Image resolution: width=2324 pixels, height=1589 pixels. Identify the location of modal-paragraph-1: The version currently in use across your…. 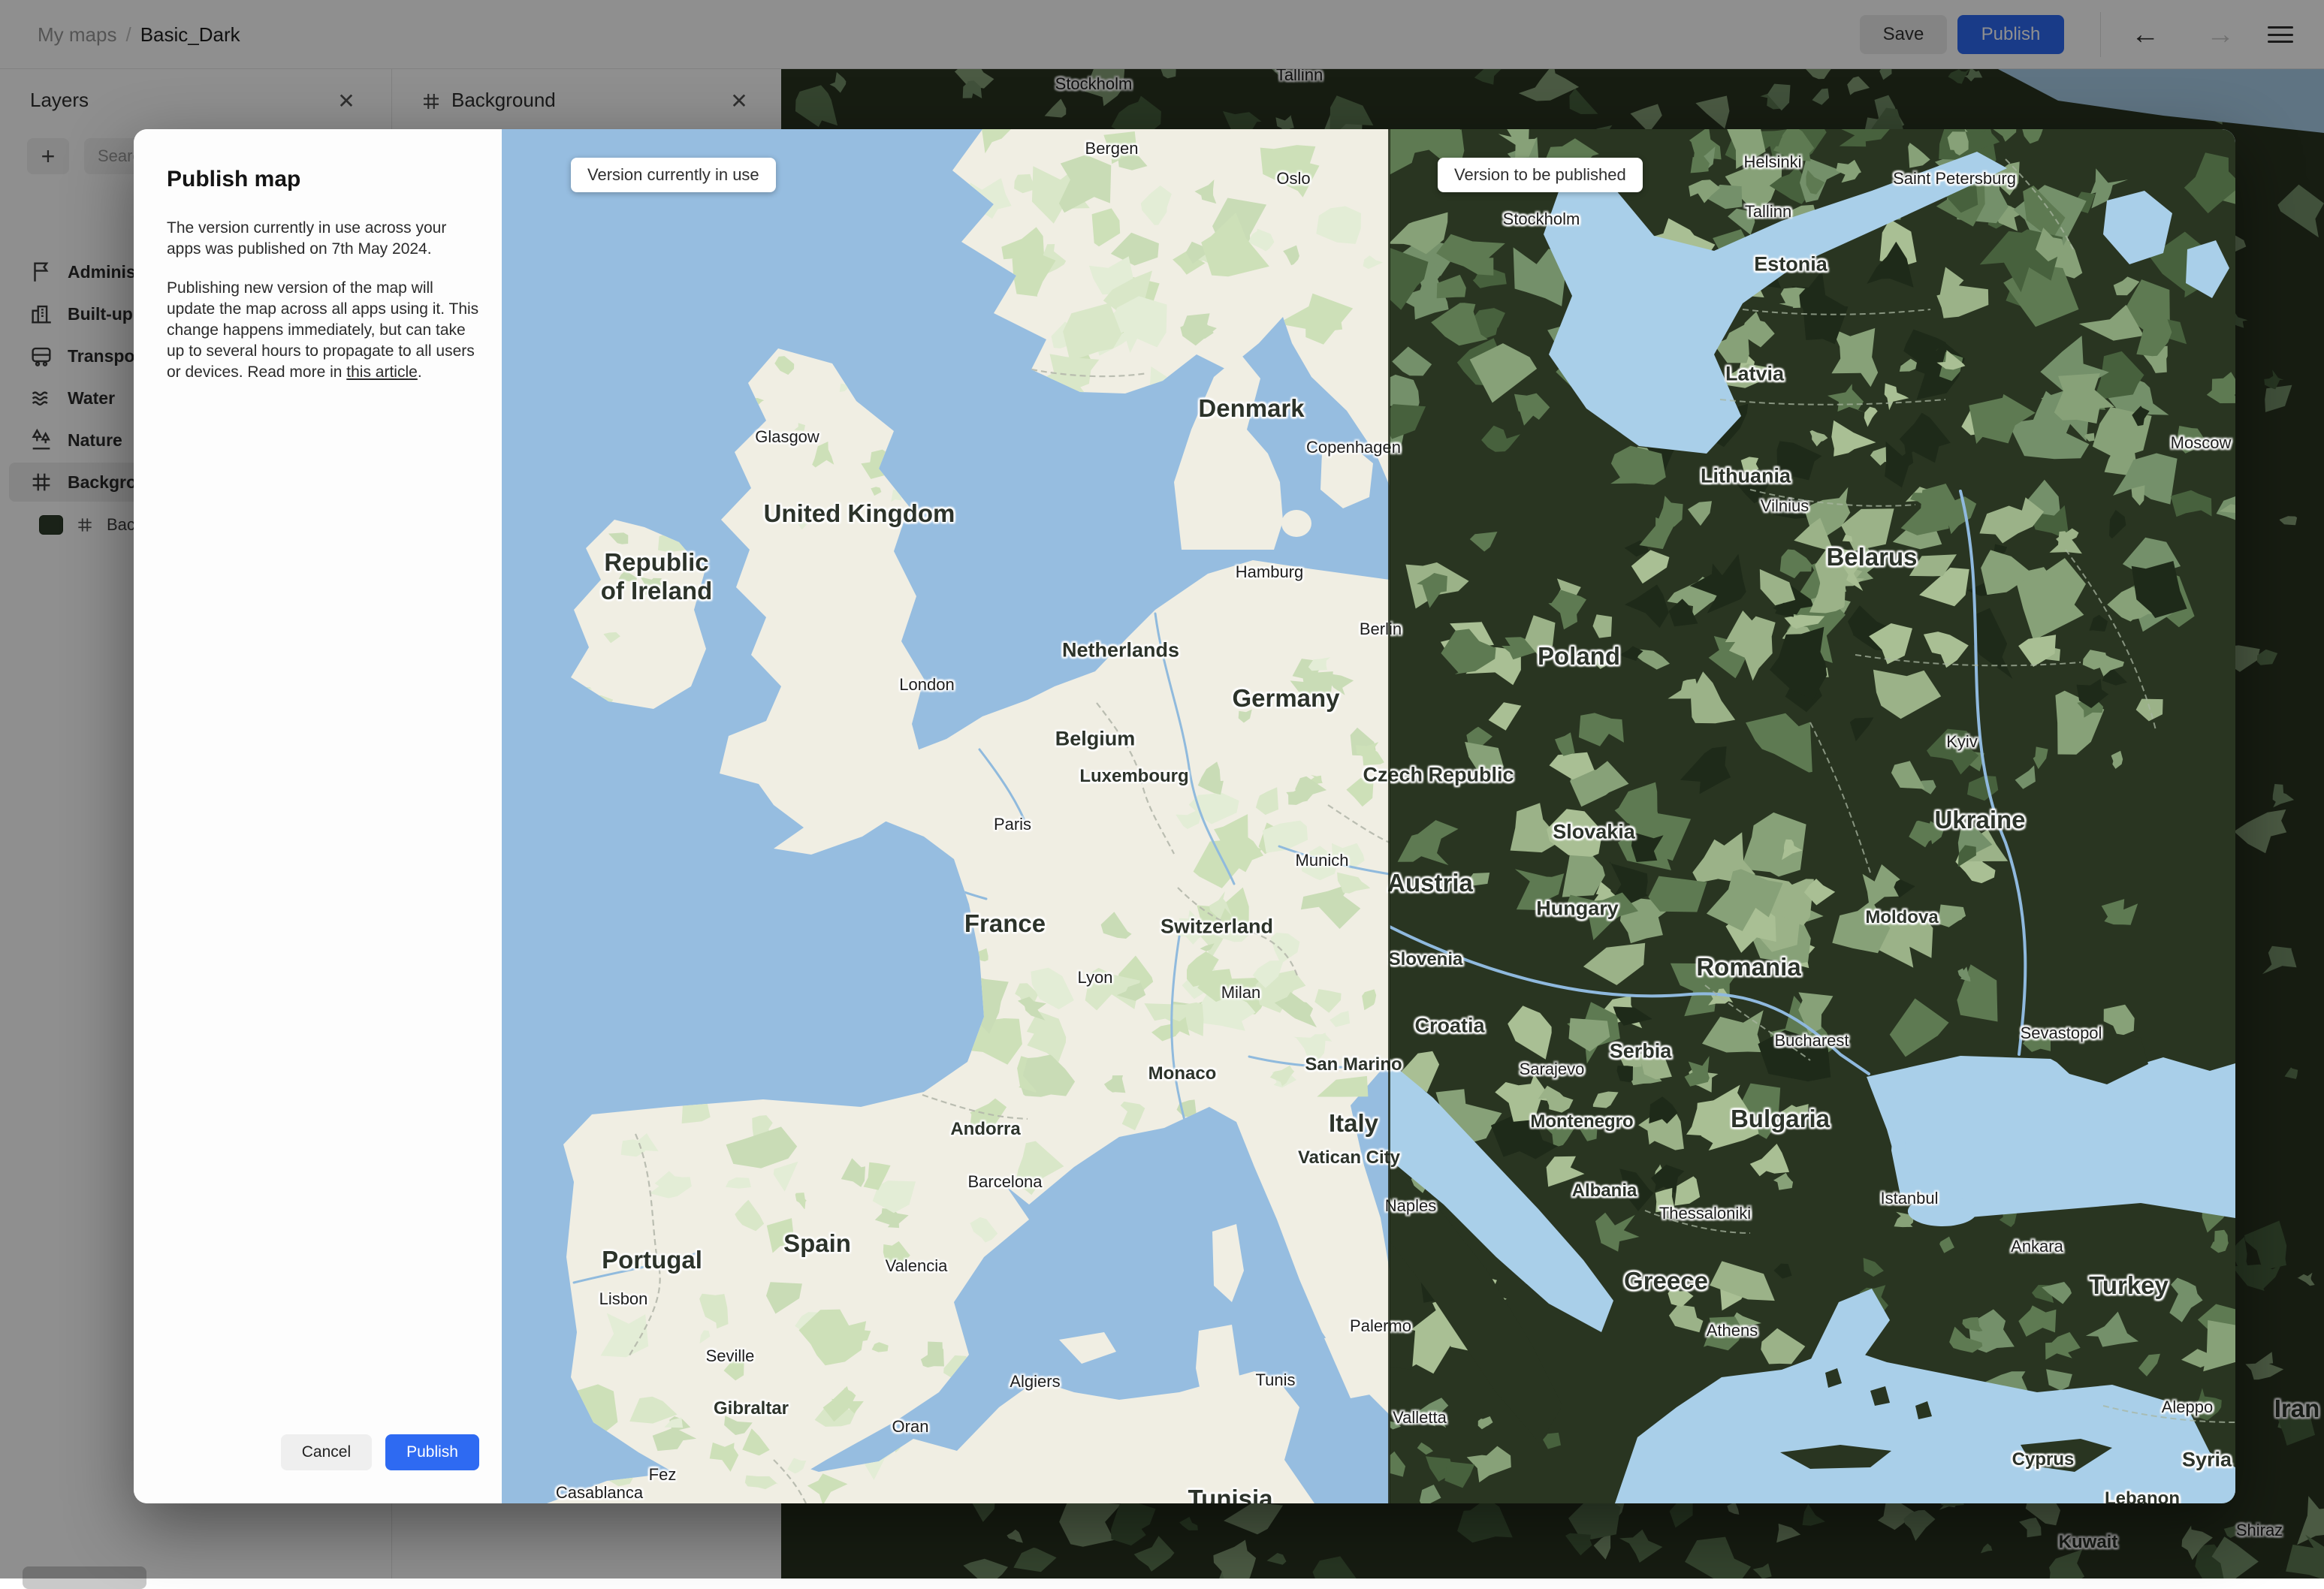
(307, 238).